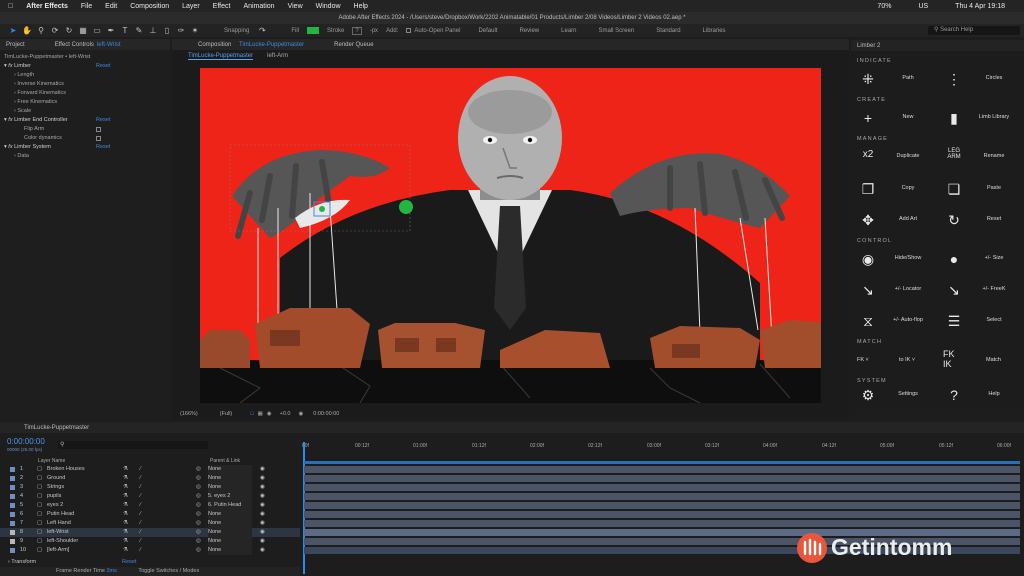 Image resolution: width=1024 pixels, height=576 pixels. What do you see at coordinates (980, 79) in the screenshot?
I see `circles-button: ⋮ Circles` at bounding box center [980, 79].